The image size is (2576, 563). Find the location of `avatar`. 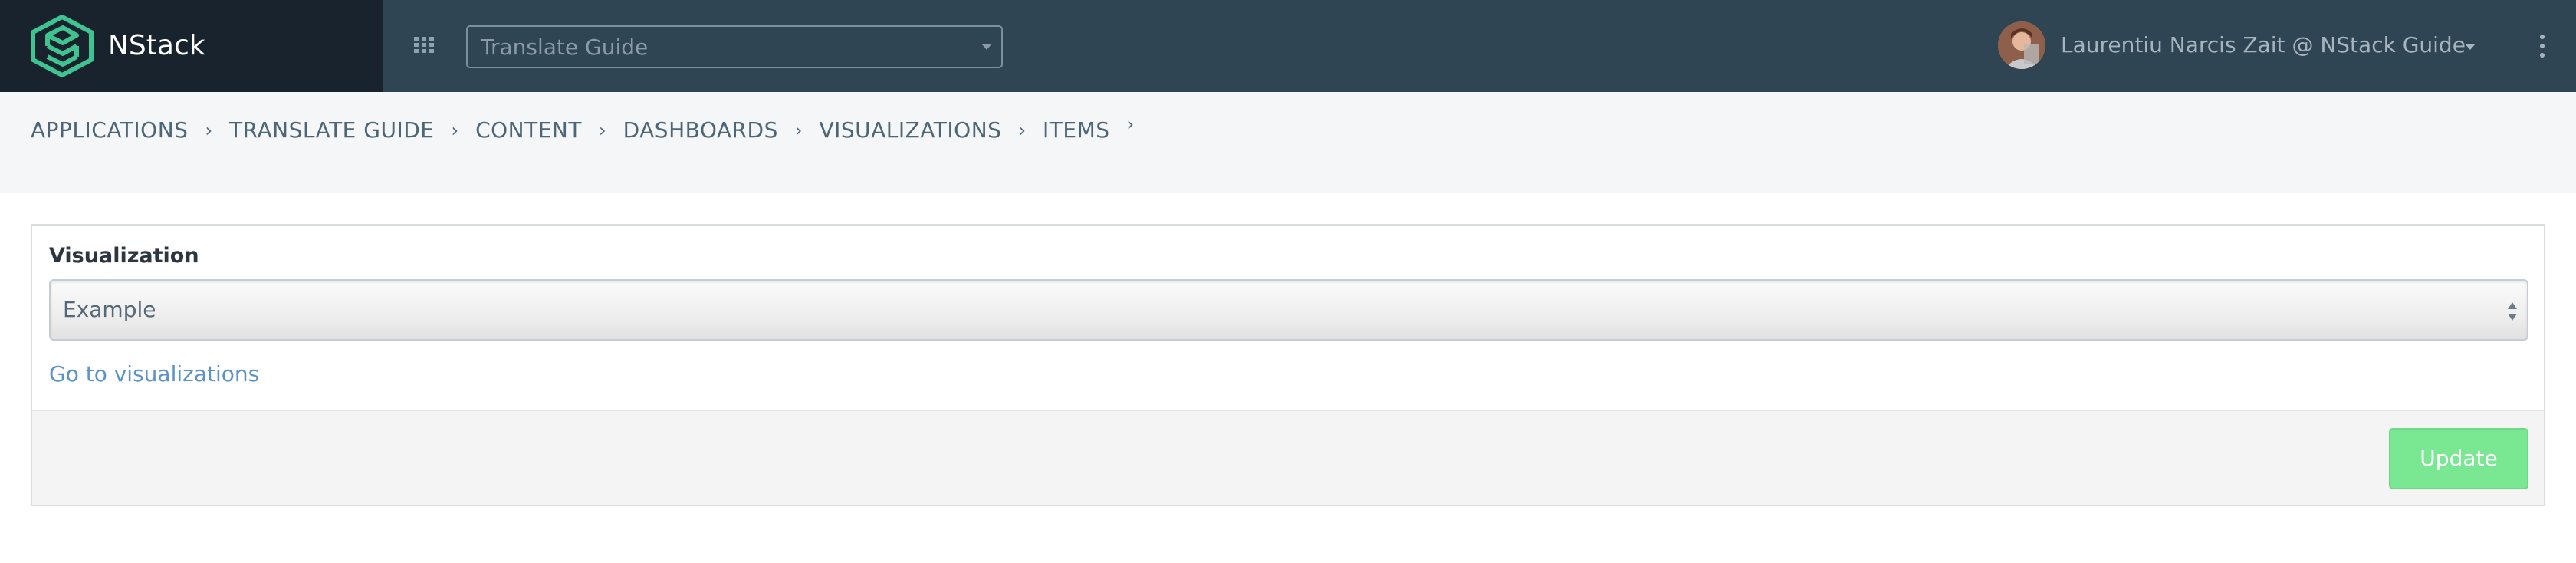

avatar is located at coordinates (2021, 45).